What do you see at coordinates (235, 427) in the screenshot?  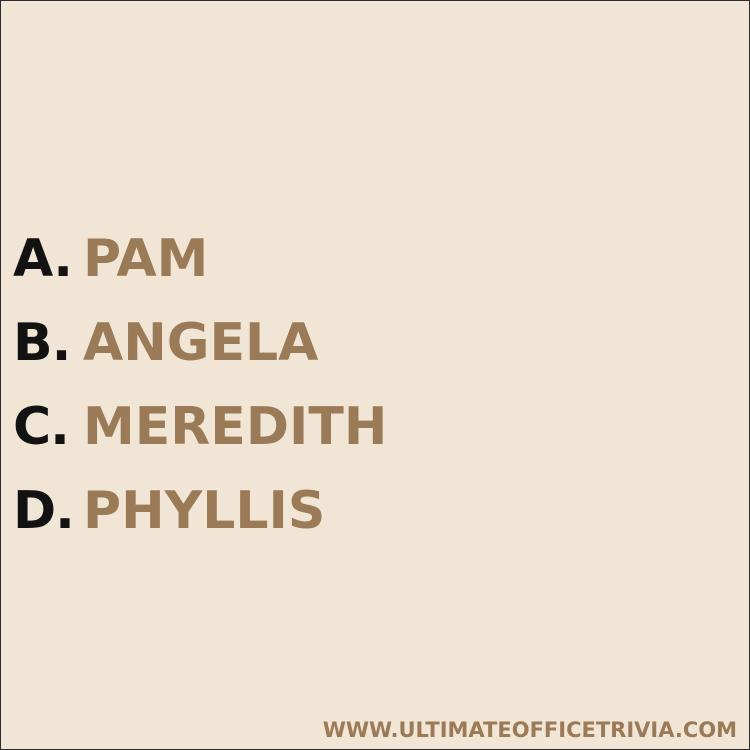 I see `option-c-answer: MEREDITH` at bounding box center [235, 427].